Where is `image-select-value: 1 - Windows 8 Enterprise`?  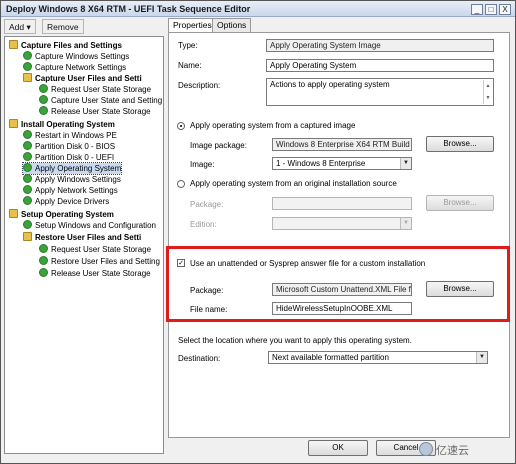
image-select-value: 1 - Windows 8 Enterprise is located at coordinates (321, 163).